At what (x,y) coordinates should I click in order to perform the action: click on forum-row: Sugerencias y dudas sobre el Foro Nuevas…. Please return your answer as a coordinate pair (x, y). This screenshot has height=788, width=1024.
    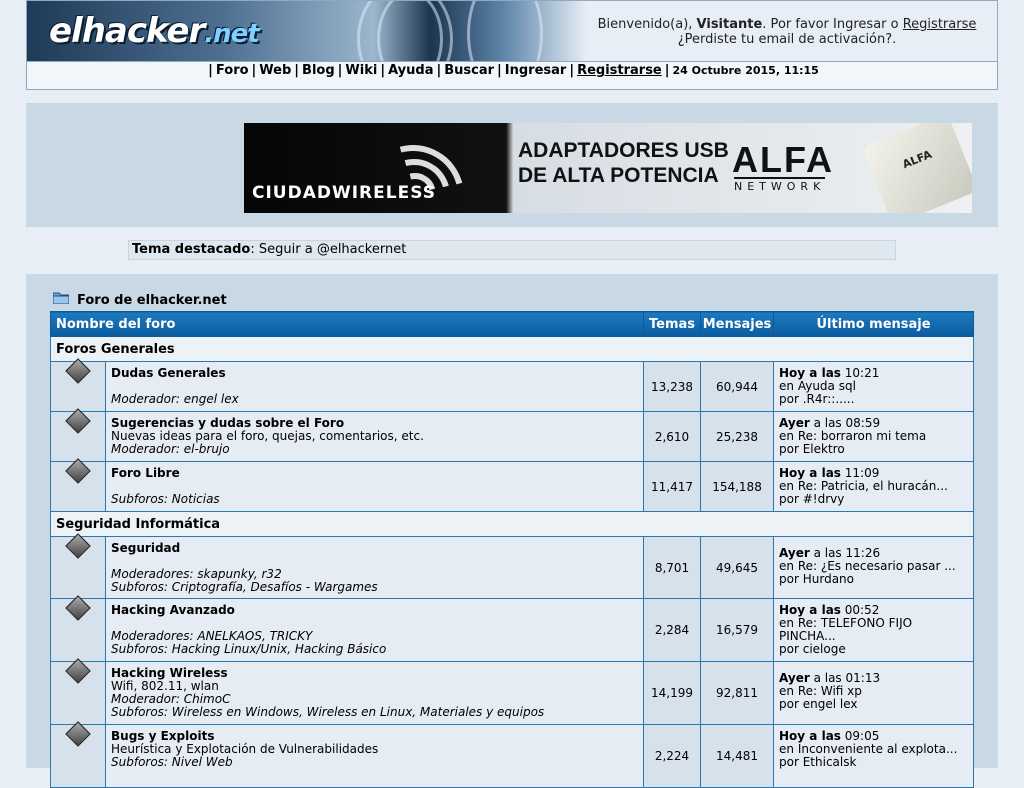
    Looking at the image, I should click on (512, 435).